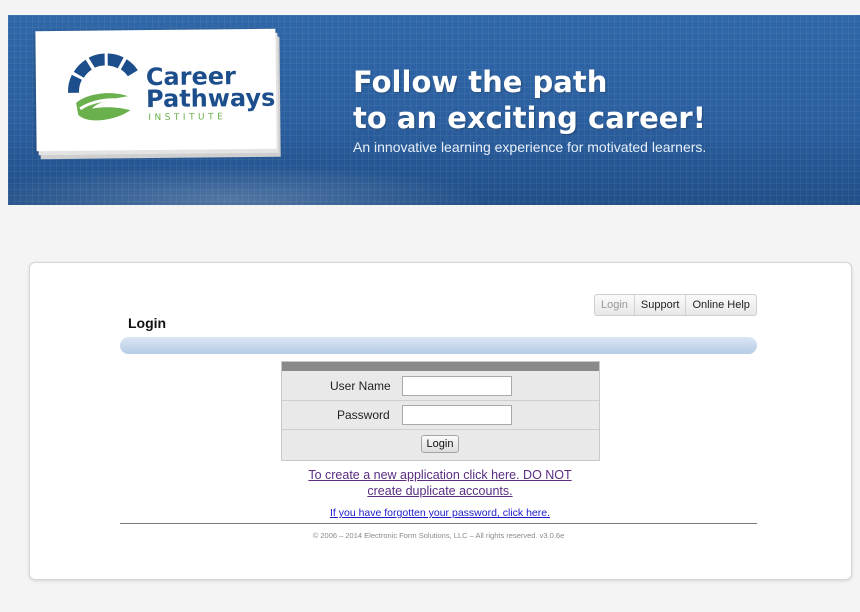 Image resolution: width=860 pixels, height=612 pixels. I want to click on username-input, so click(457, 386).